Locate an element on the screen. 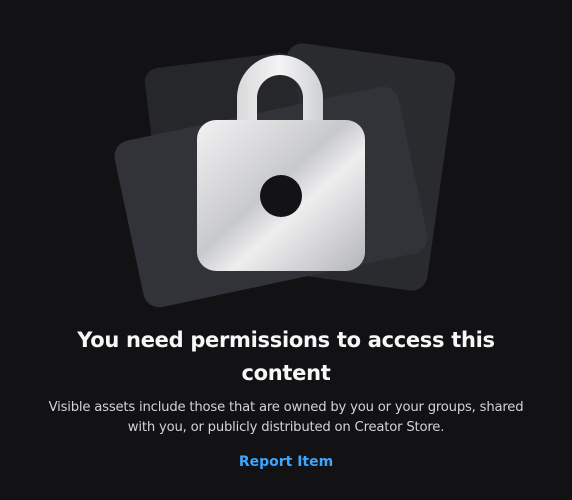 This screenshot has width=572, height=500. report-item-link: Report Item is located at coordinates (286, 462).